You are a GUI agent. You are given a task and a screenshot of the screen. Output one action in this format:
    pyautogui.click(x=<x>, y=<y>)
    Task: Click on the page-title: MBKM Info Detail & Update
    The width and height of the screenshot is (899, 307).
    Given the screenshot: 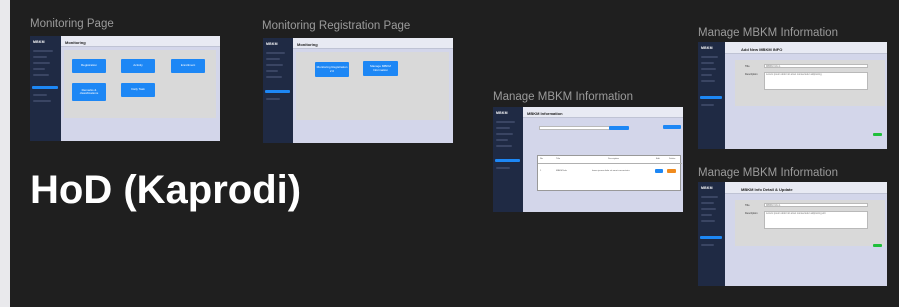 What is the action you would take?
    pyautogui.click(x=767, y=189)
    